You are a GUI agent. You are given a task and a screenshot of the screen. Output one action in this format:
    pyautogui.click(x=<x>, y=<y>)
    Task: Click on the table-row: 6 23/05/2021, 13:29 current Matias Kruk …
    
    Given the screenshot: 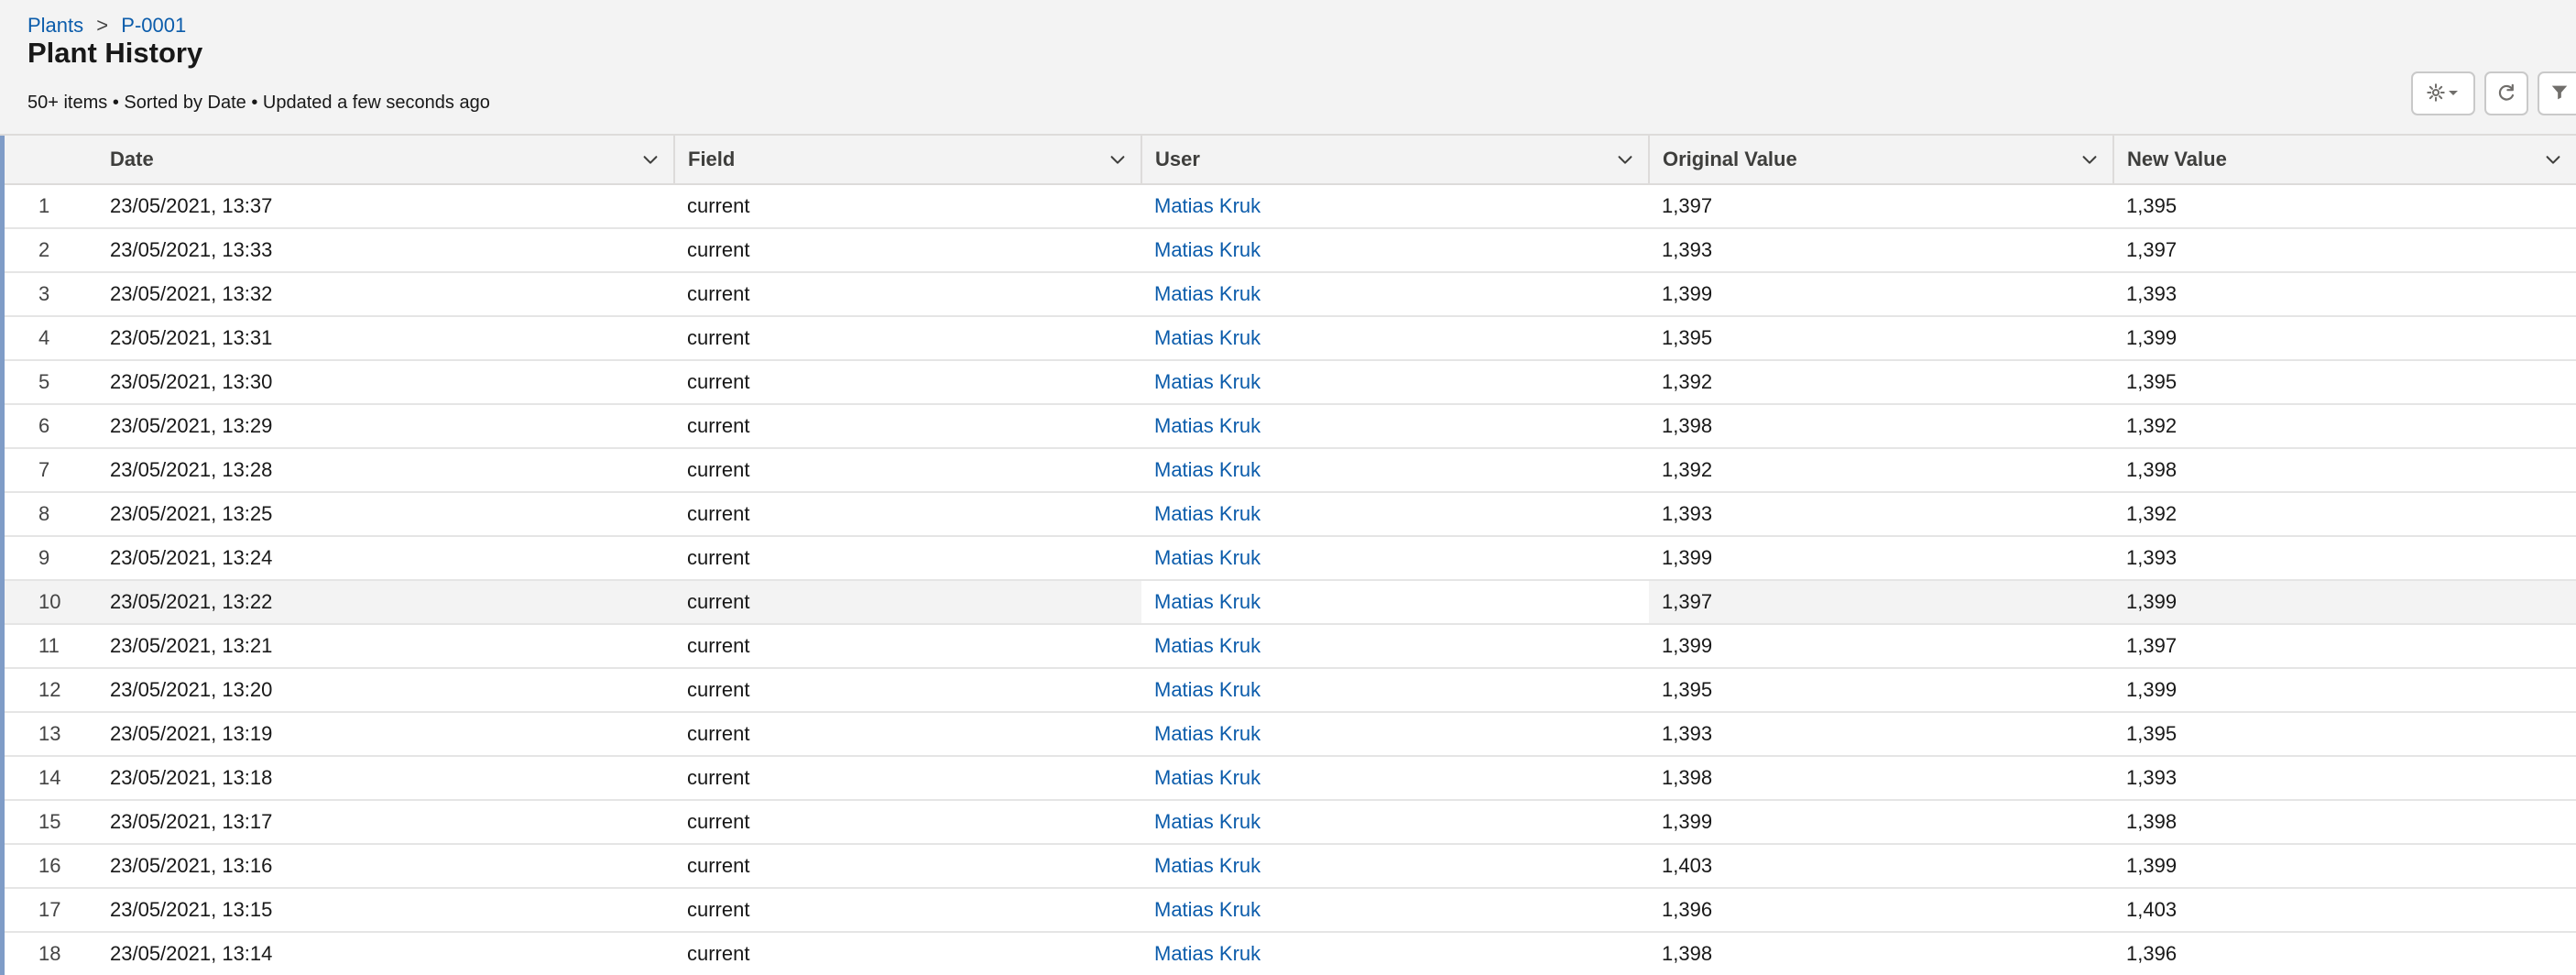 What is the action you would take?
    pyautogui.click(x=1291, y=426)
    